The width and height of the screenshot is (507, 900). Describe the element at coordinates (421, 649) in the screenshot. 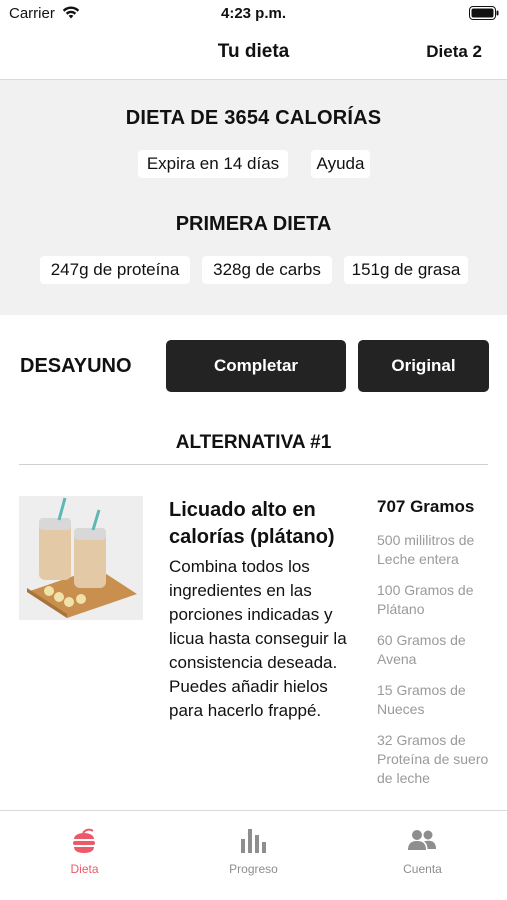

I see `ingredient-item: 60 Gramos de Avena` at that location.